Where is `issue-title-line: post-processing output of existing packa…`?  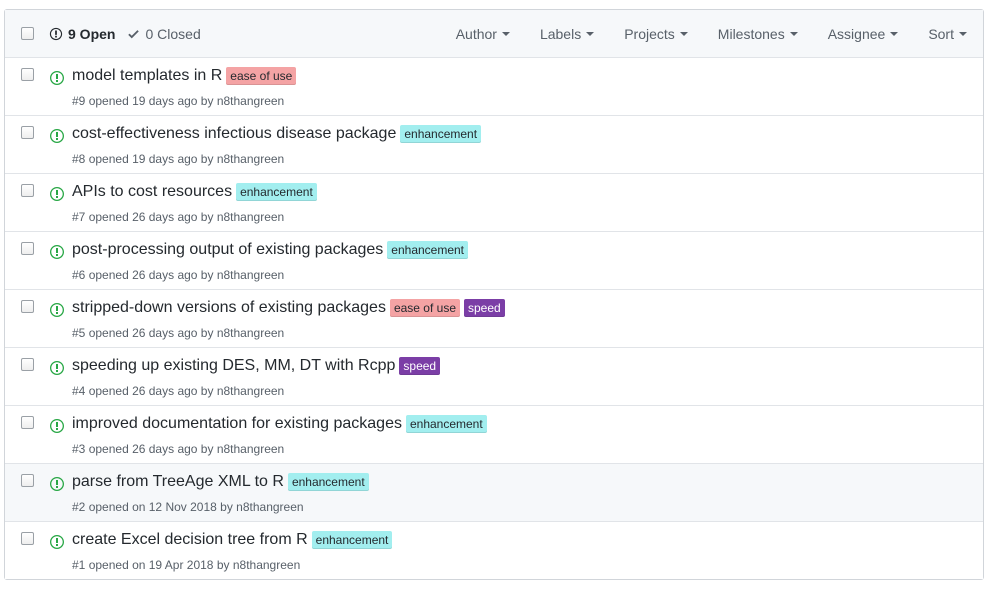
issue-title-line: post-processing output of existing packa… is located at coordinates (272, 250).